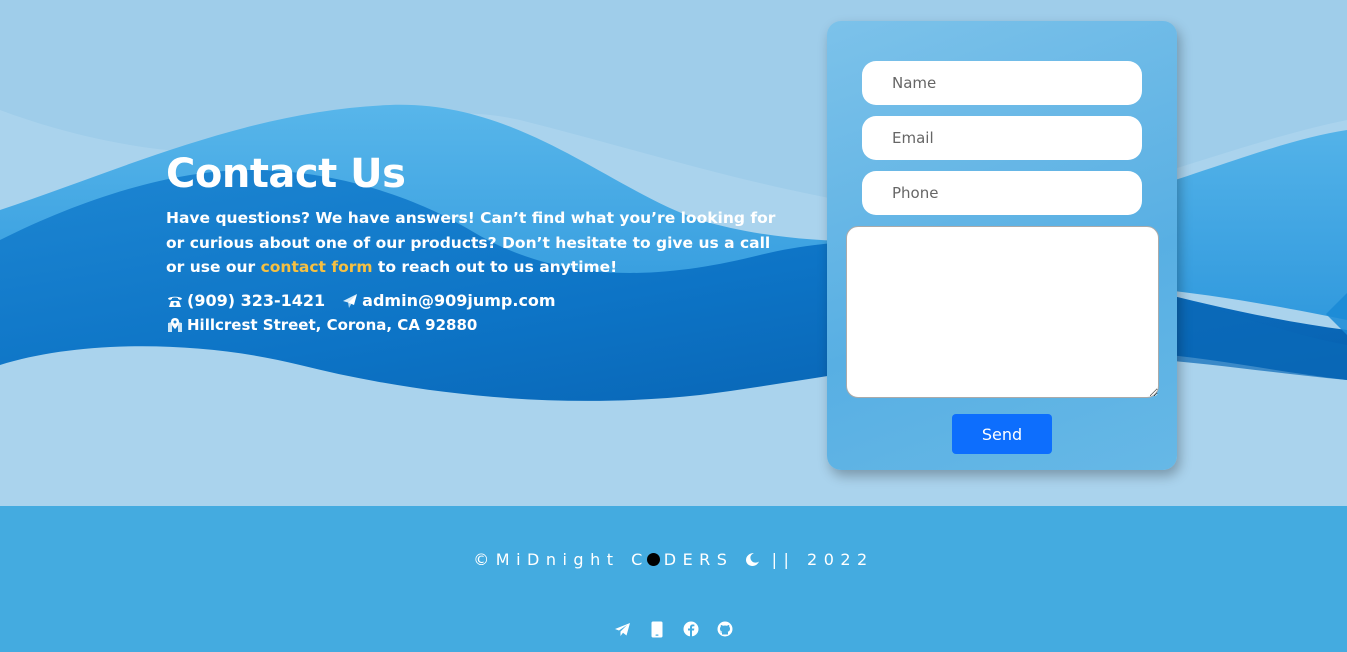 This screenshot has width=1347, height=652. Describe the element at coordinates (752, 561) in the screenshot. I see `moon-icon` at that location.